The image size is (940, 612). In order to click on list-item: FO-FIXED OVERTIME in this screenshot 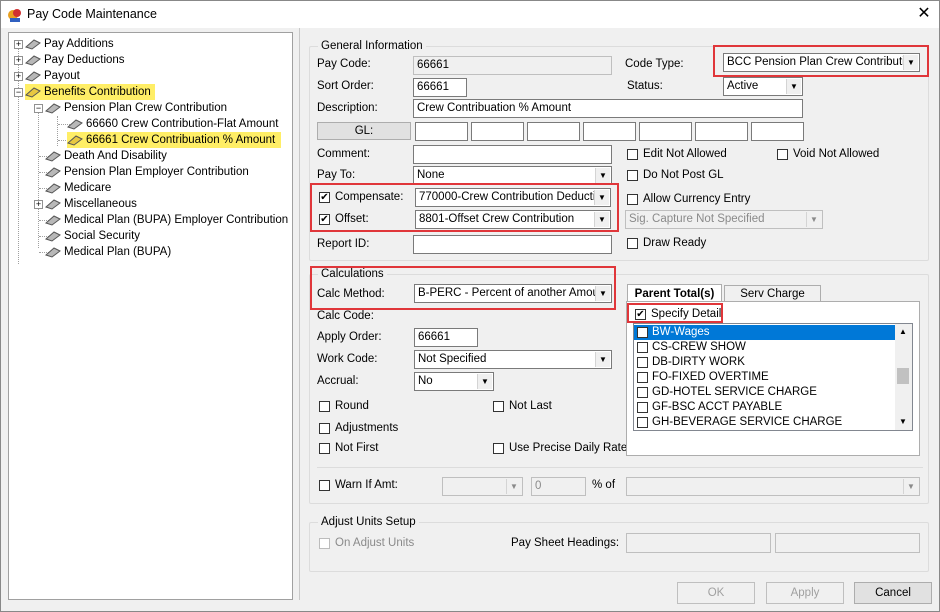, I will do `click(765, 377)`.